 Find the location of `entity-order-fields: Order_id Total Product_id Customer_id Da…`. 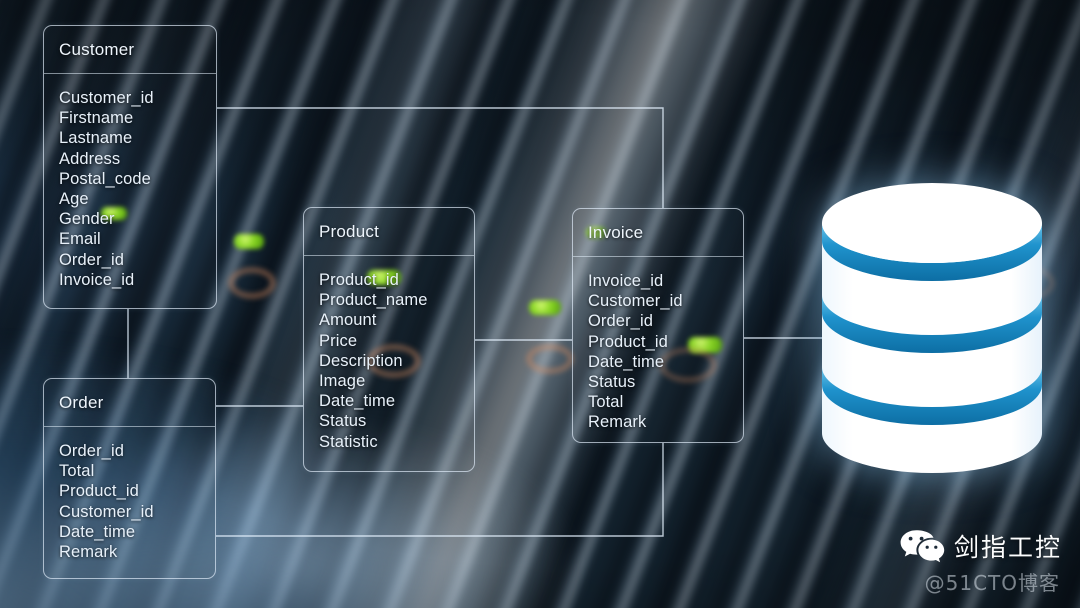

entity-order-fields: Order_id Total Product_id Customer_id Da… is located at coordinates (129, 500).